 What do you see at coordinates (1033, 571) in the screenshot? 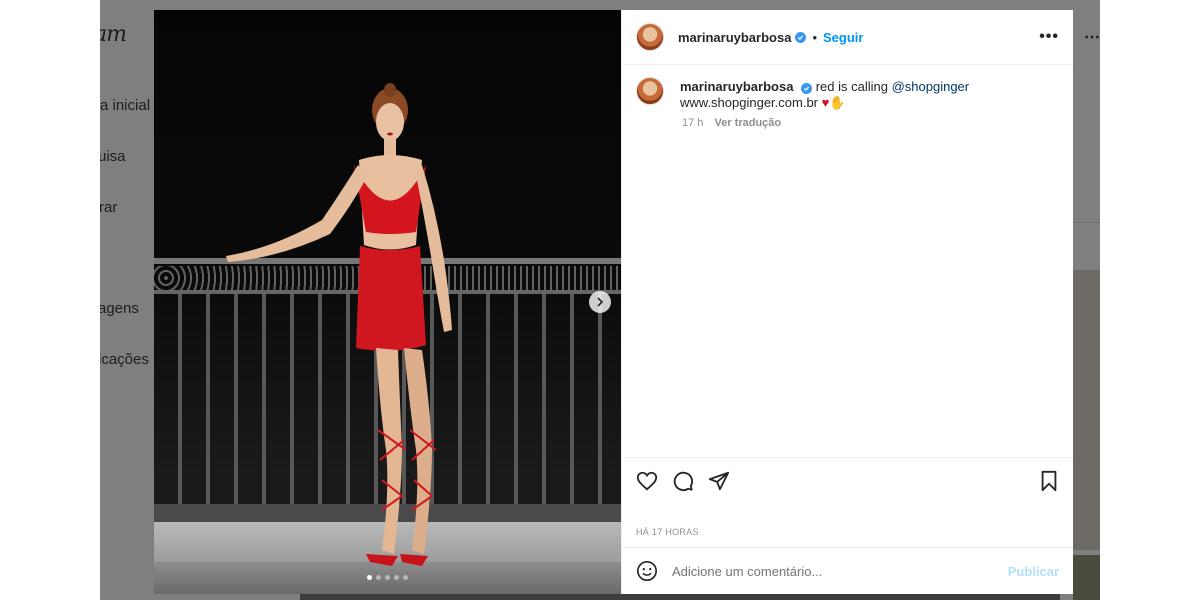
I see `publish-button: Publicar` at bounding box center [1033, 571].